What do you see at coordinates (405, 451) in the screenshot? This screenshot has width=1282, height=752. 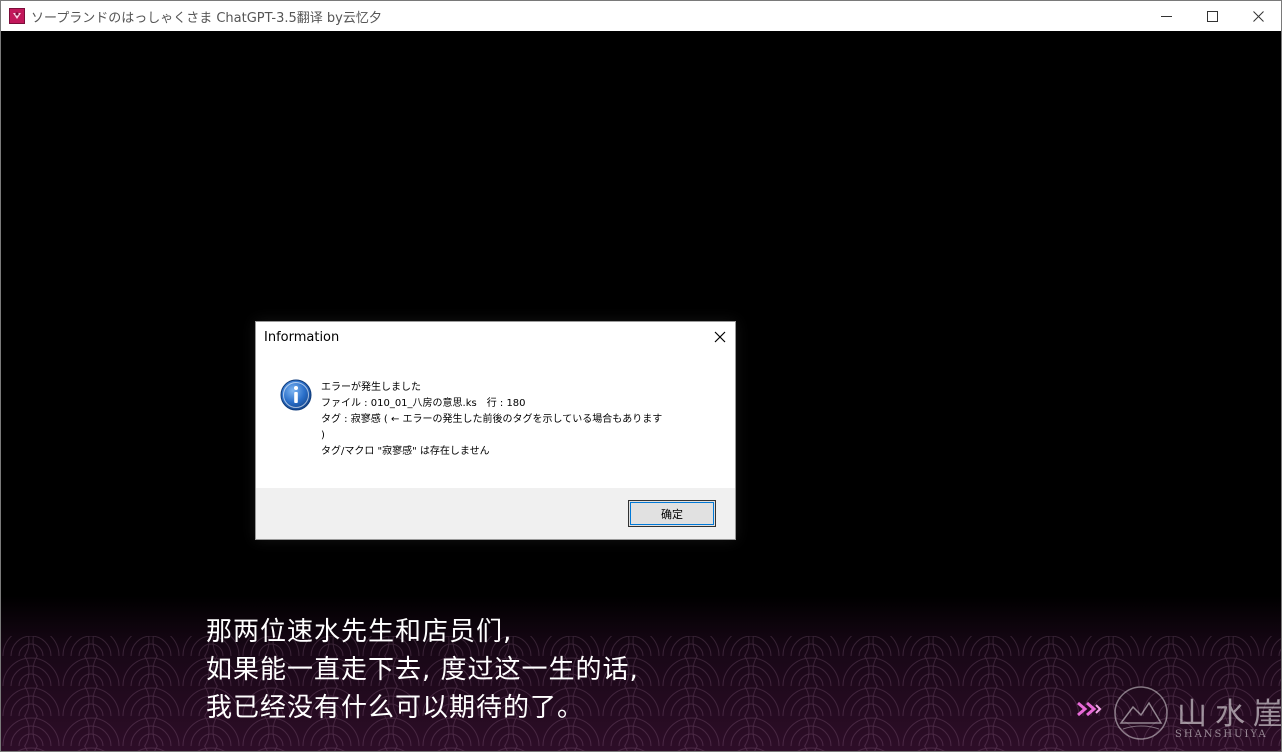 I see `message-line: タグ/マクロ "寂寥感" は存在しません` at bounding box center [405, 451].